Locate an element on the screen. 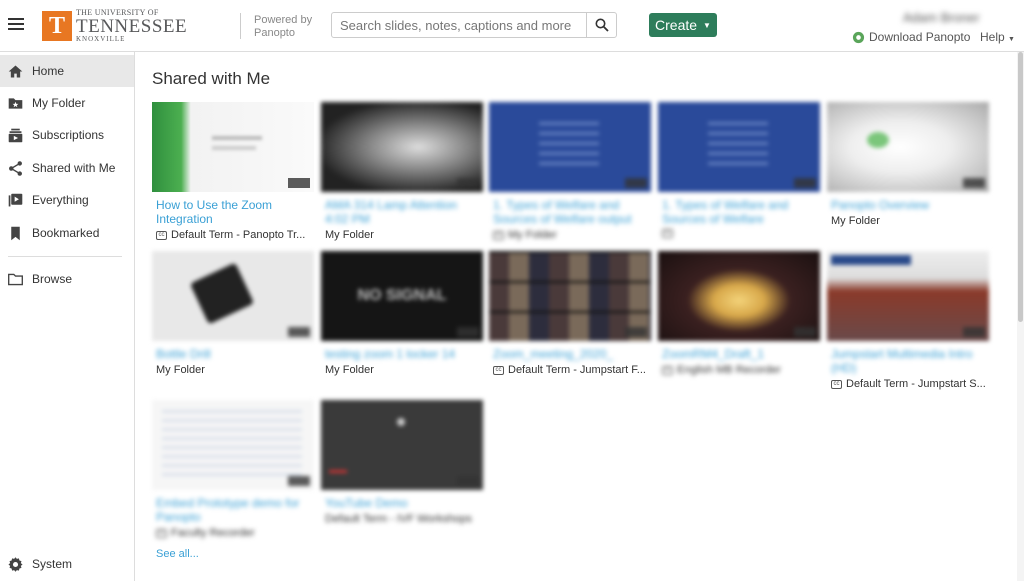 This screenshot has height=581, width=1024. session-folder: cc is located at coordinates (739, 233).